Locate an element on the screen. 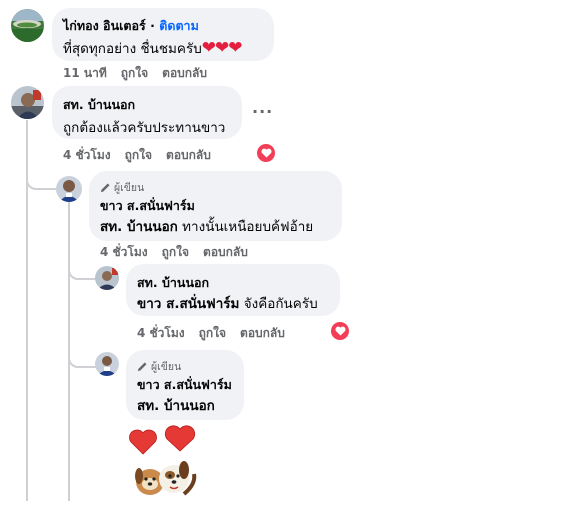 The image size is (588, 505). comment-text-row: สท. บ้านนอก ทางนั้นเหนือยบค้ฟอ้าย is located at coordinates (206, 226).